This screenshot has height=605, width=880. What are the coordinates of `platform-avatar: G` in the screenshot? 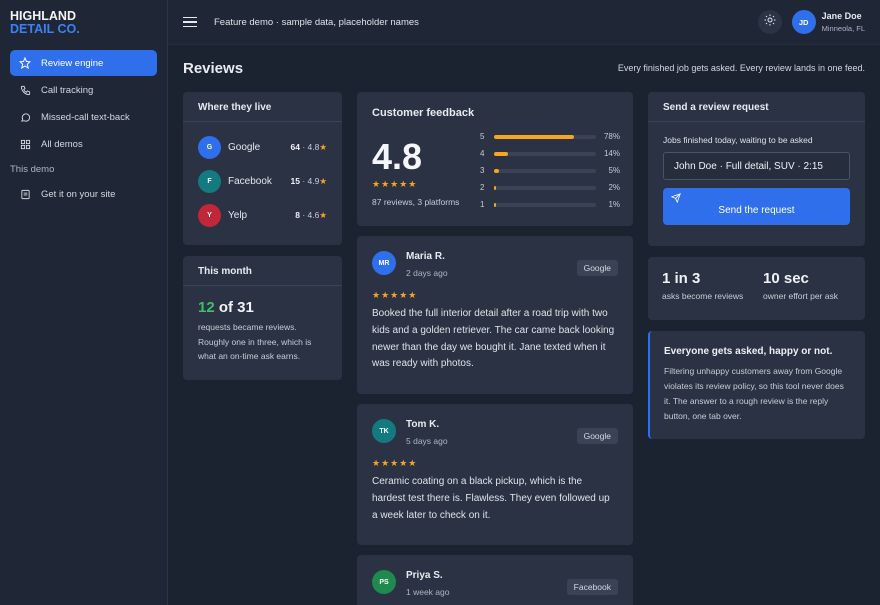 It's located at (209, 147).